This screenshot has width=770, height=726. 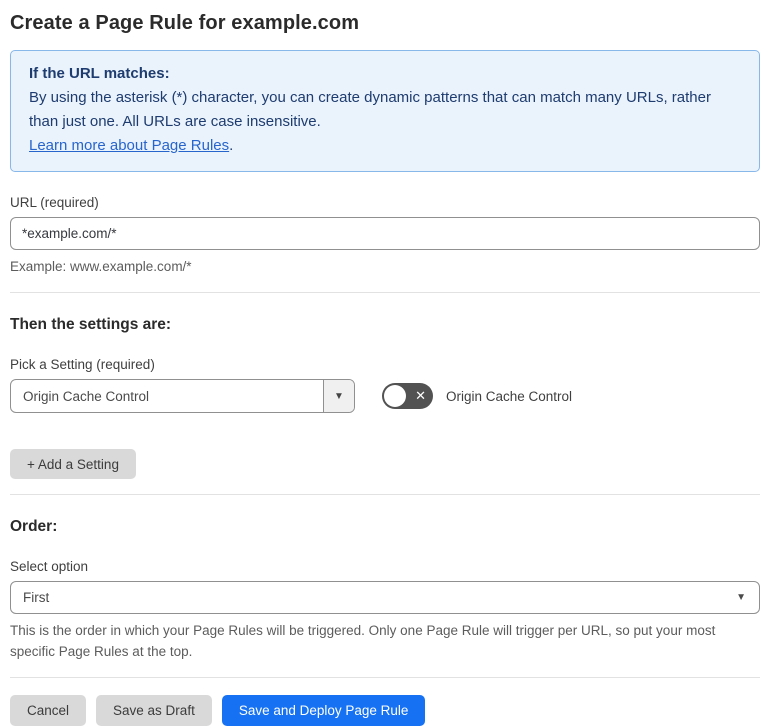 What do you see at coordinates (48, 710) in the screenshot?
I see `cancel-button: Cancel` at bounding box center [48, 710].